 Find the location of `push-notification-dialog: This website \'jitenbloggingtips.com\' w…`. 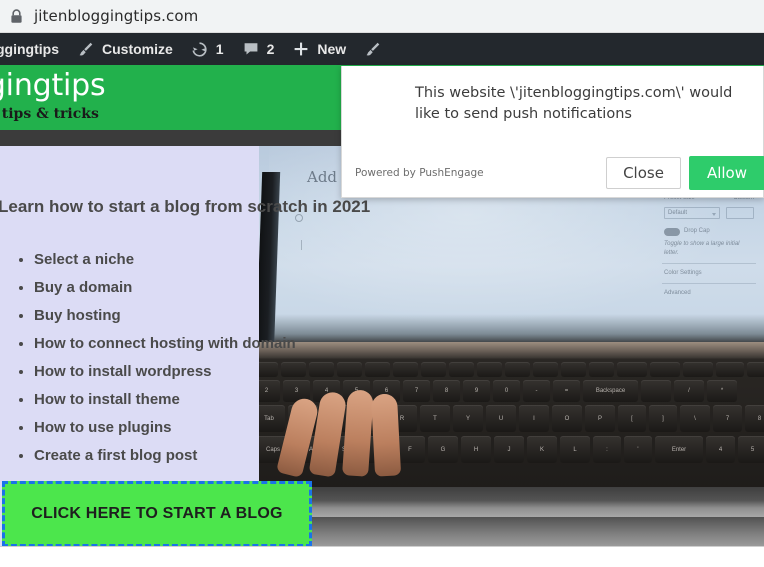

push-notification-dialog: This website \'jitenbloggingtips.com\' w… is located at coordinates (552, 132).